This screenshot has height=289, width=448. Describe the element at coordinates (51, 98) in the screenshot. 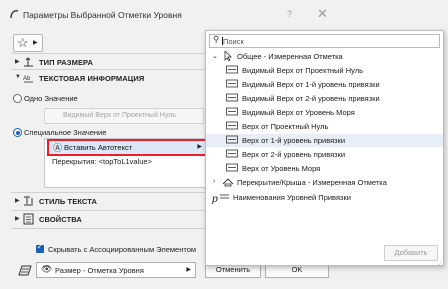

I see `single-value-label: Одно Значение` at that location.